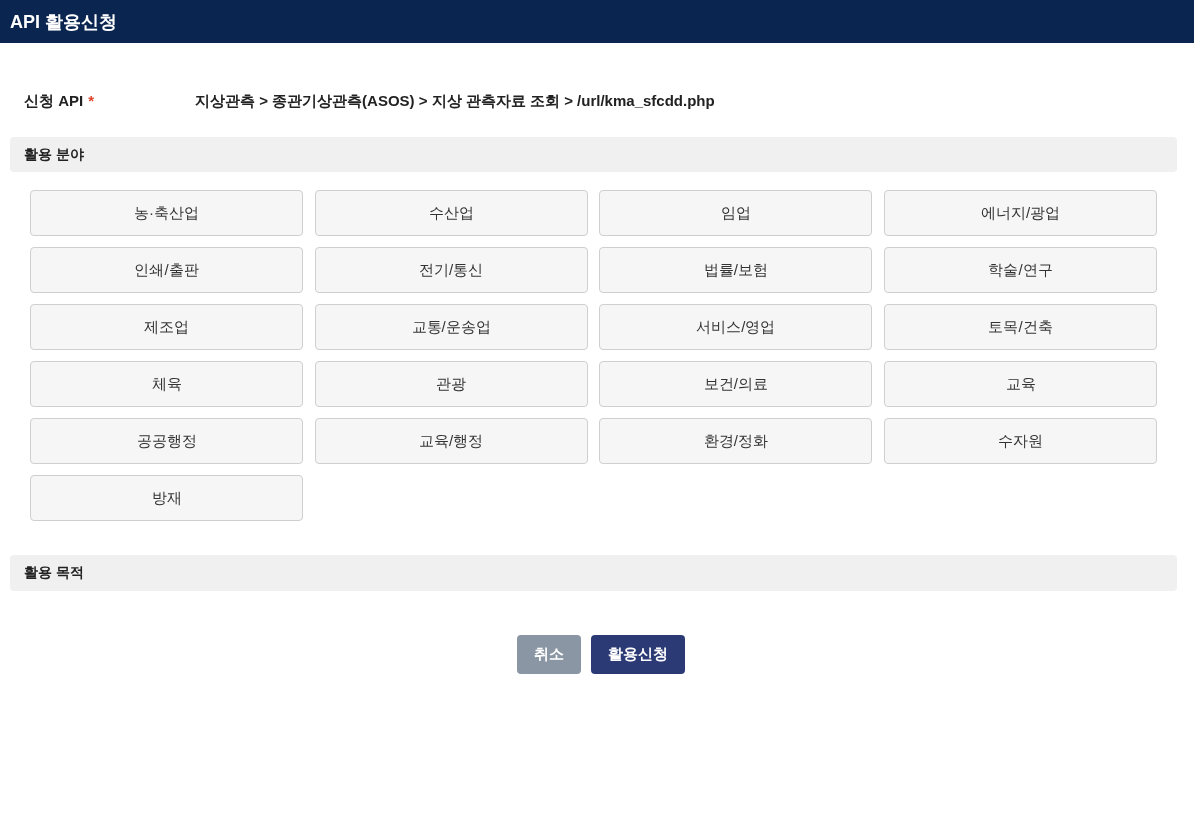 Image resolution: width=1194 pixels, height=835 pixels. Describe the element at coordinates (736, 327) in the screenshot. I see `category-option: 서비스/영업` at that location.